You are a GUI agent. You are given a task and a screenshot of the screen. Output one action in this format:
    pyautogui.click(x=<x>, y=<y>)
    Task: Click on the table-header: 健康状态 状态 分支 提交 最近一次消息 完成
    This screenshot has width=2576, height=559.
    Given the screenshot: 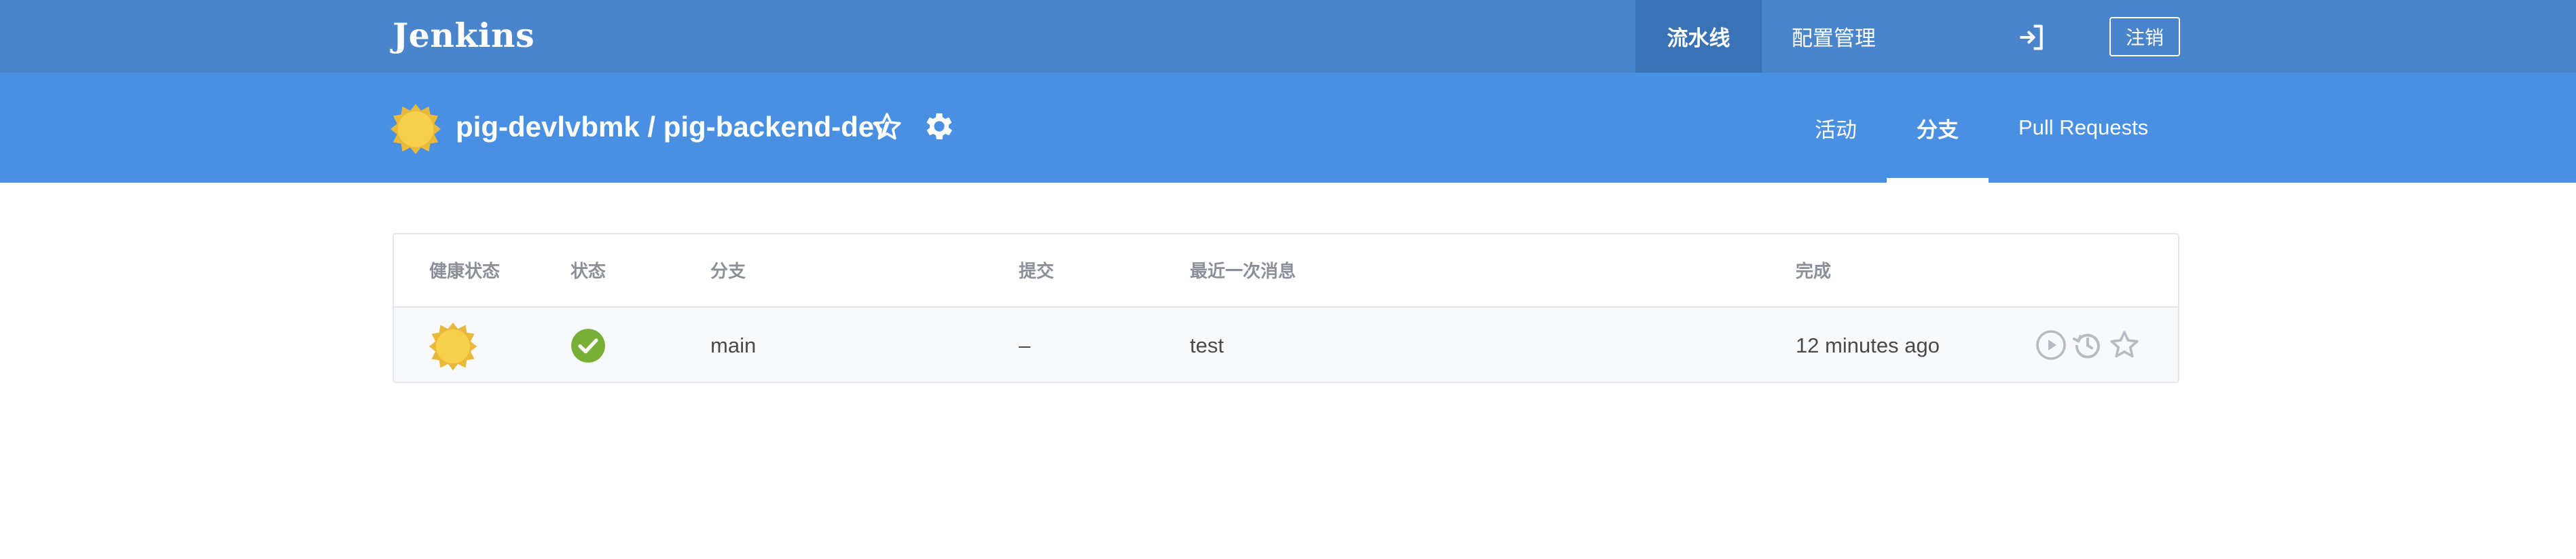 What is the action you would take?
    pyautogui.click(x=1286, y=271)
    